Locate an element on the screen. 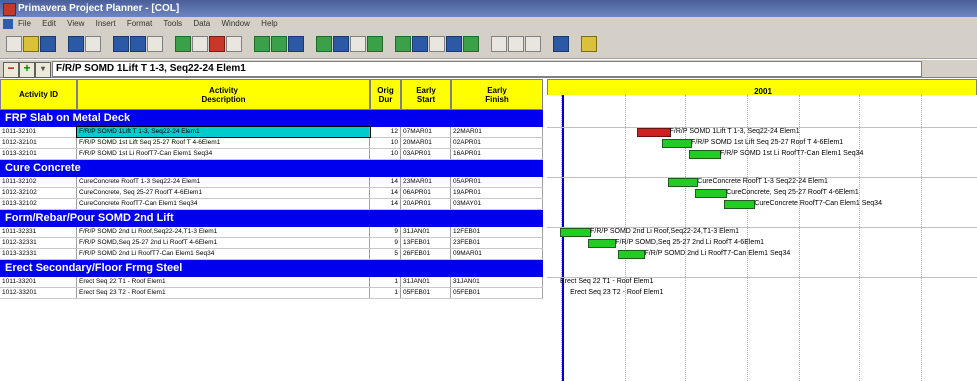 The image size is (977, 381). cell-es: 20APR01 is located at coordinates (426, 204).